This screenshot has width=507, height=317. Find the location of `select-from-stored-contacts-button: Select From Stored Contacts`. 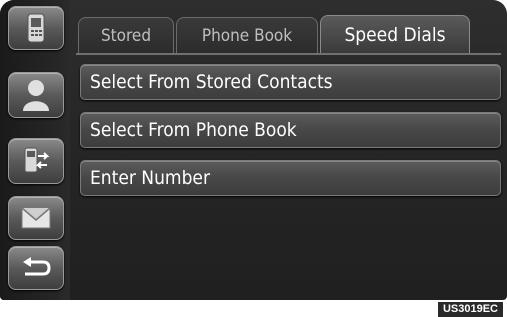

select-from-stored-contacts-button: Select From Stored Contacts is located at coordinates (290, 82).